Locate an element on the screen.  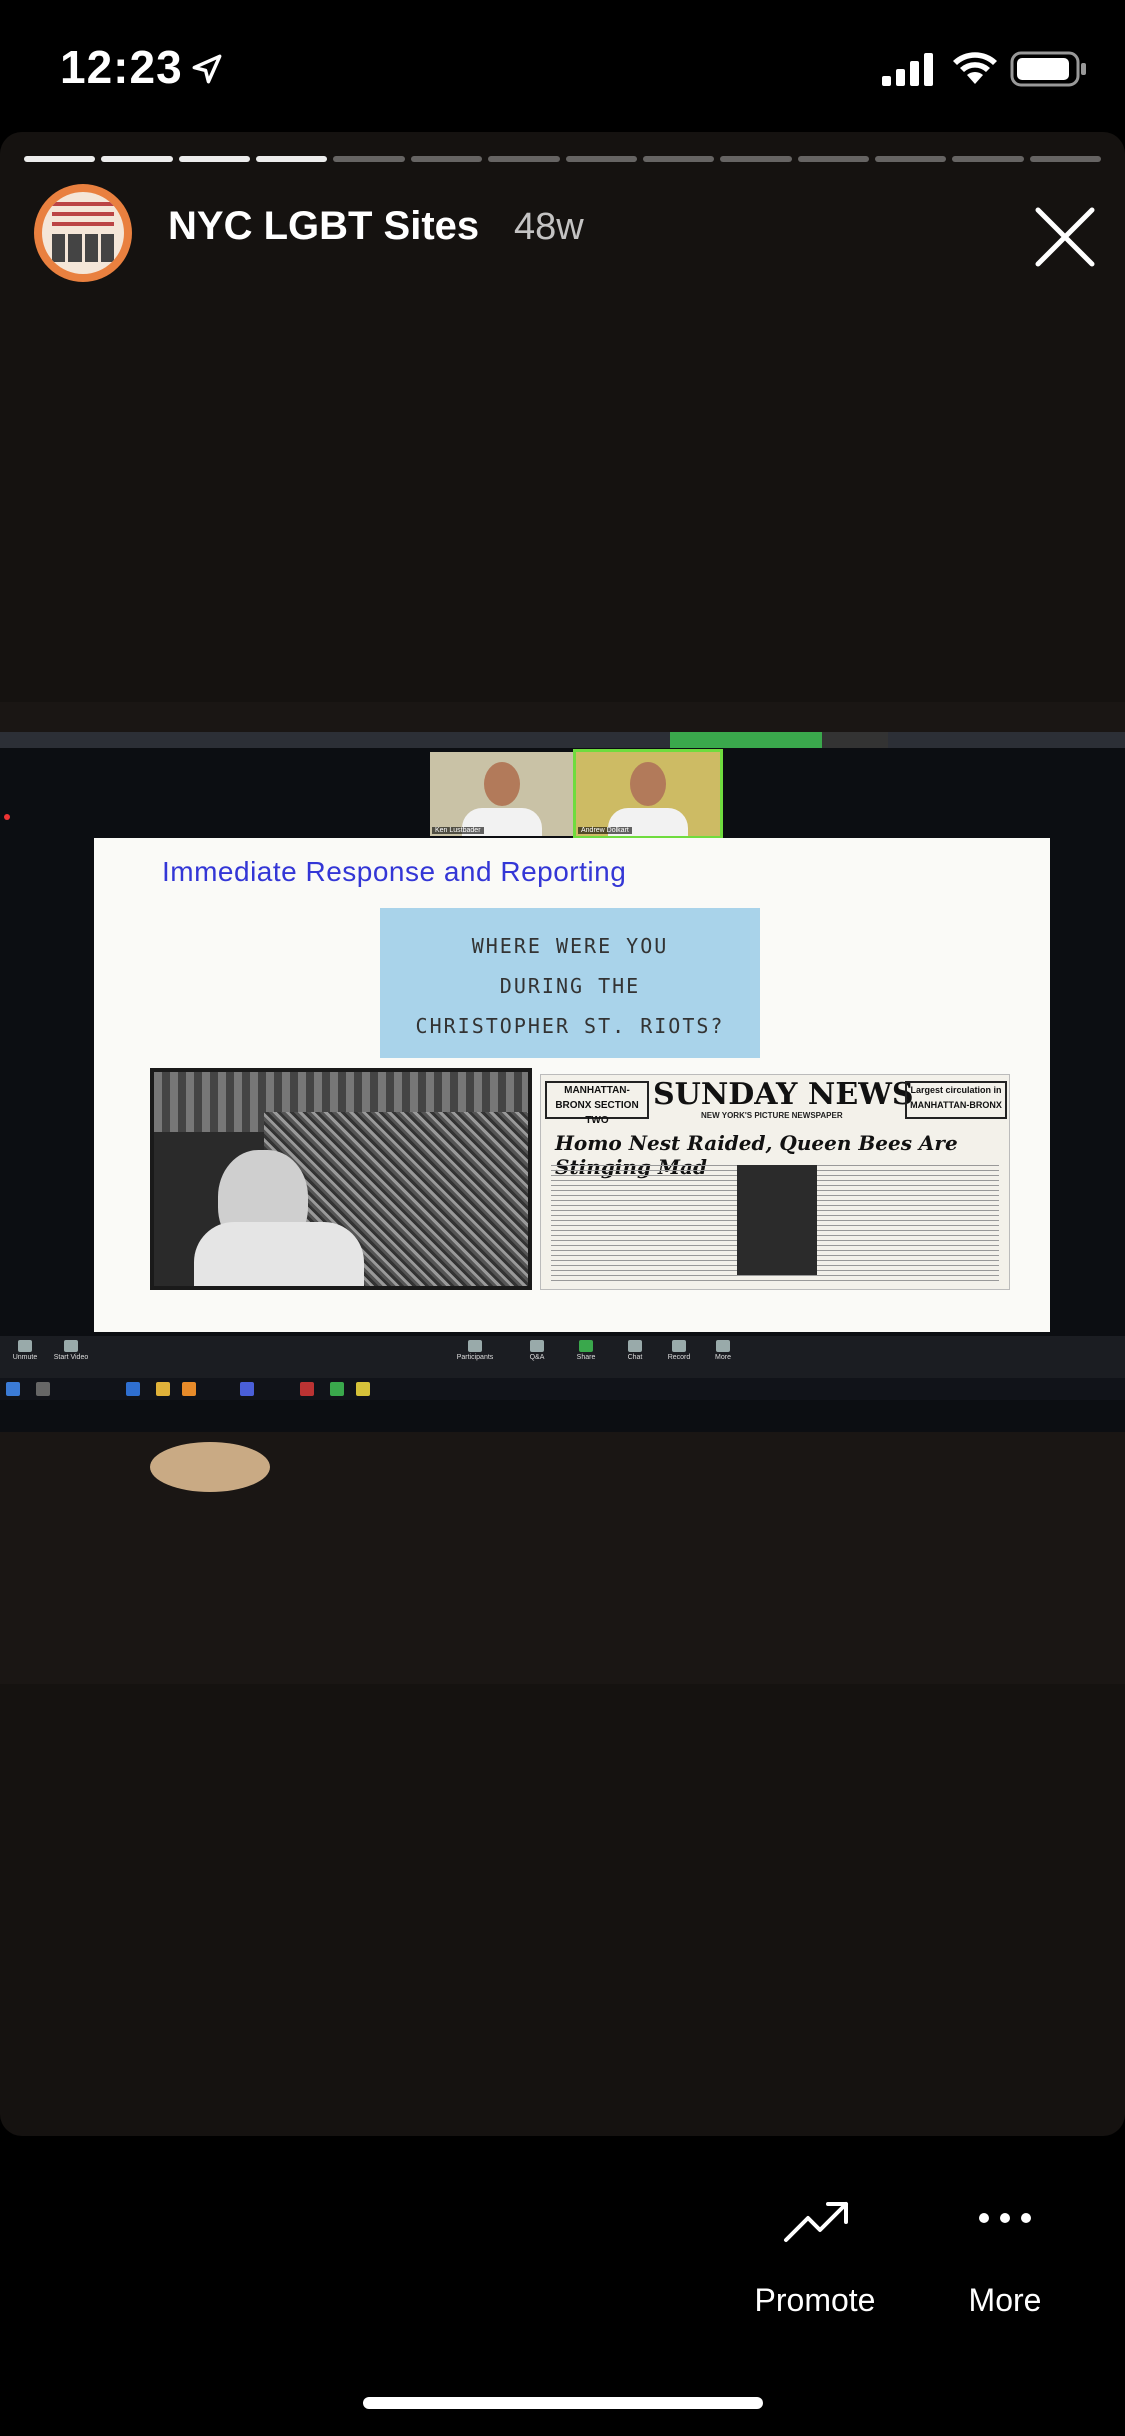
account-name: NYC LGBT Sites is located at coordinates (323, 226).